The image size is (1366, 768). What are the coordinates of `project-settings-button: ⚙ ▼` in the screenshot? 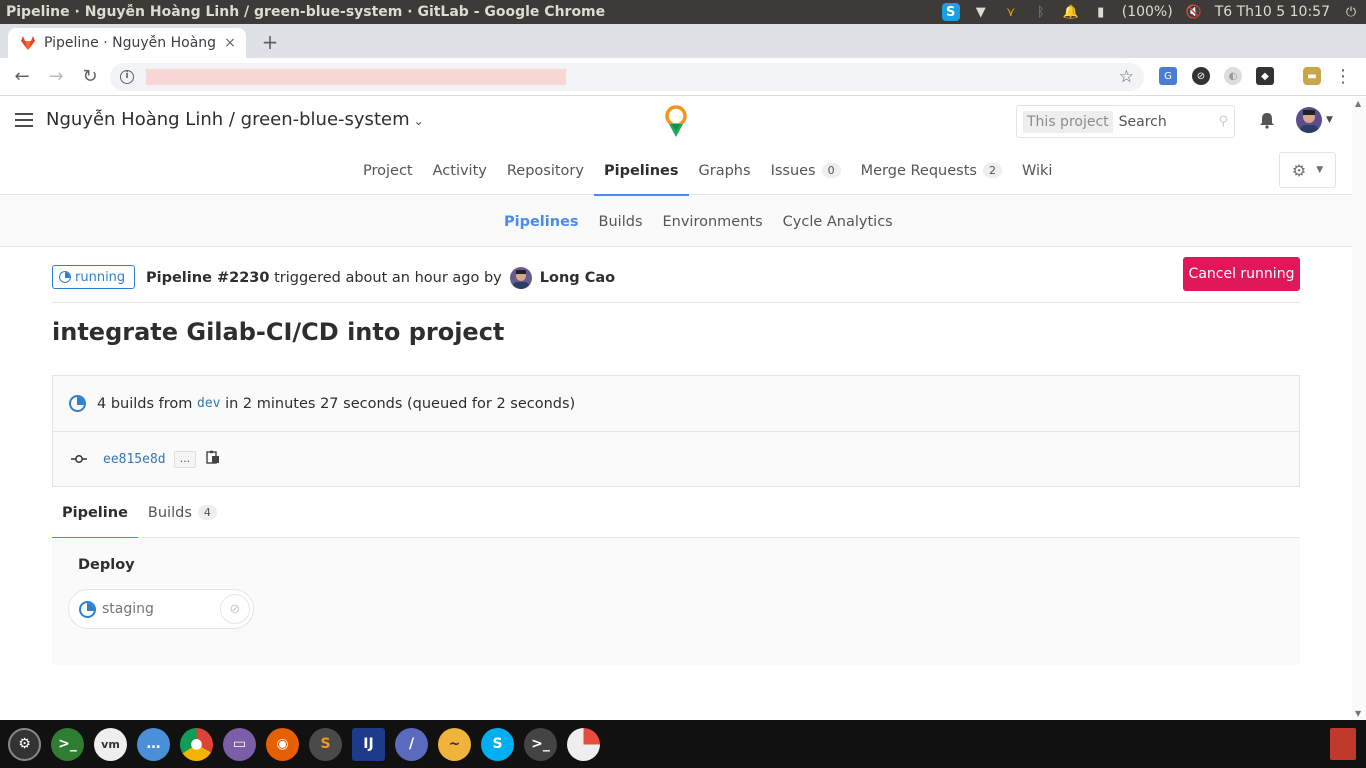 It's located at (1307, 170).